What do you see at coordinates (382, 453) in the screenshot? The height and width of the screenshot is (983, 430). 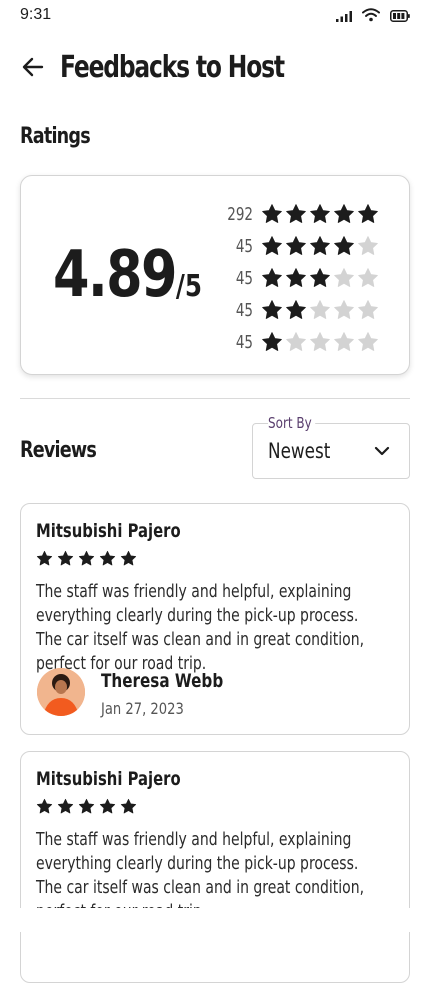 I see `chevron-down-icon` at bounding box center [382, 453].